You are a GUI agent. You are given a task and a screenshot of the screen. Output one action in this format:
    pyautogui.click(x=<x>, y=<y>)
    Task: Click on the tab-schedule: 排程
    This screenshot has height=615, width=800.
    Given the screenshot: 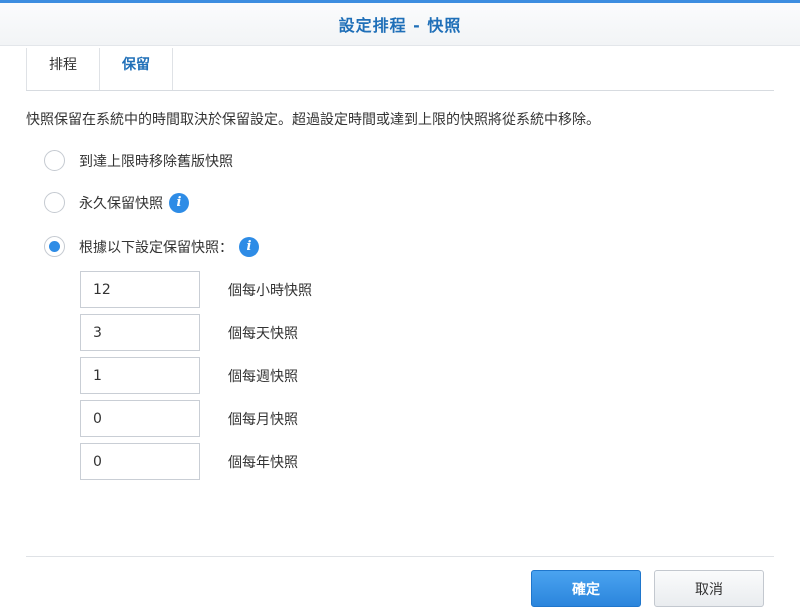 What is the action you would take?
    pyautogui.click(x=62, y=69)
    